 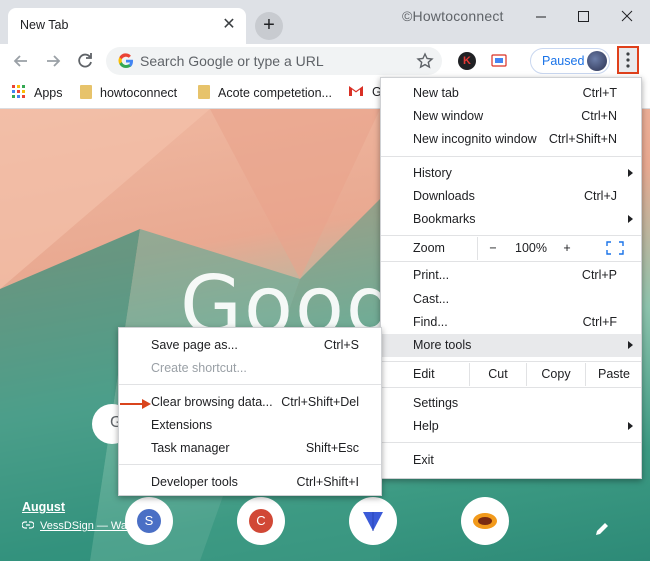 What do you see at coordinates (44, 25) in the screenshot?
I see `tab-title: New Tab` at bounding box center [44, 25].